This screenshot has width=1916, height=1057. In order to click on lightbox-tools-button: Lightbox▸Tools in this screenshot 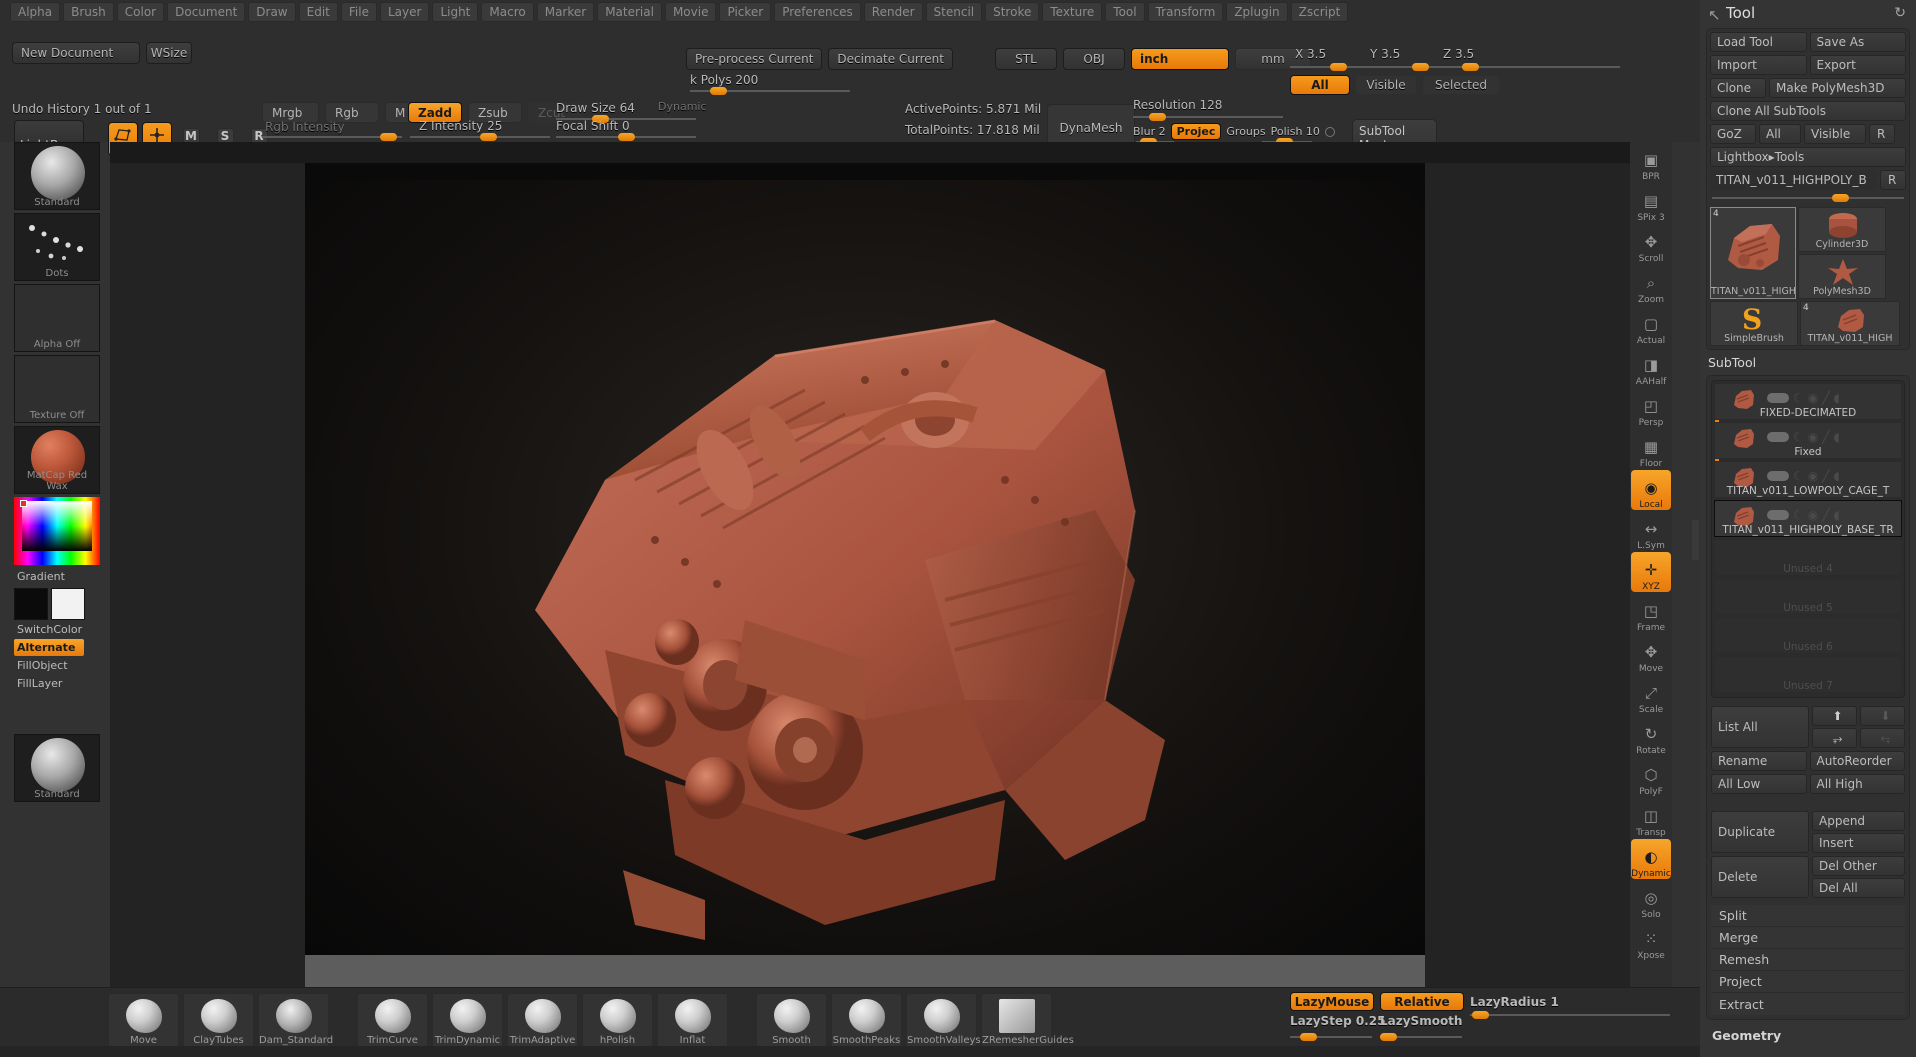, I will do `click(1808, 157)`.